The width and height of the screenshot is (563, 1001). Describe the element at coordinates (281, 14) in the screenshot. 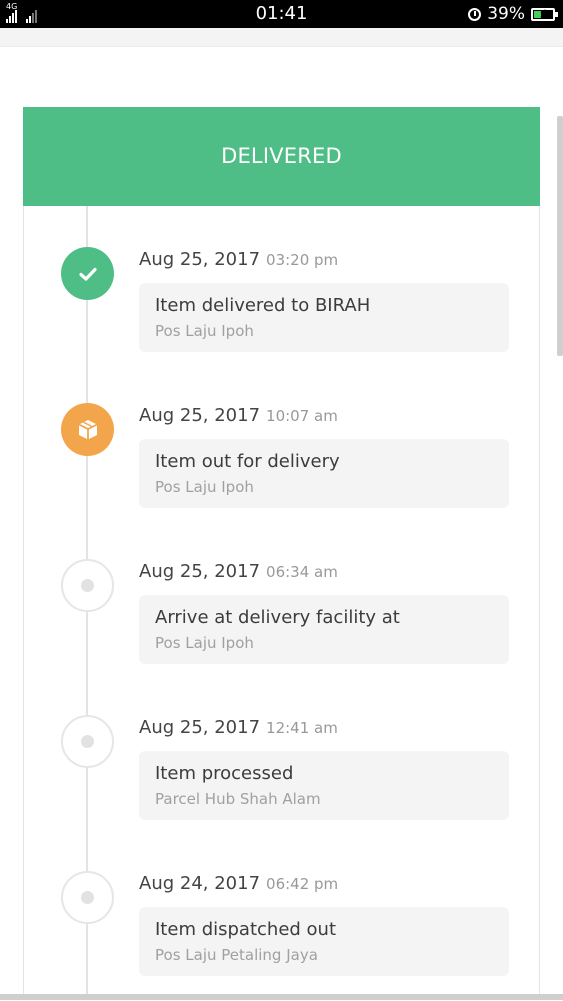

I see `status-bar: 4G 01:41 39% ⚡` at that location.